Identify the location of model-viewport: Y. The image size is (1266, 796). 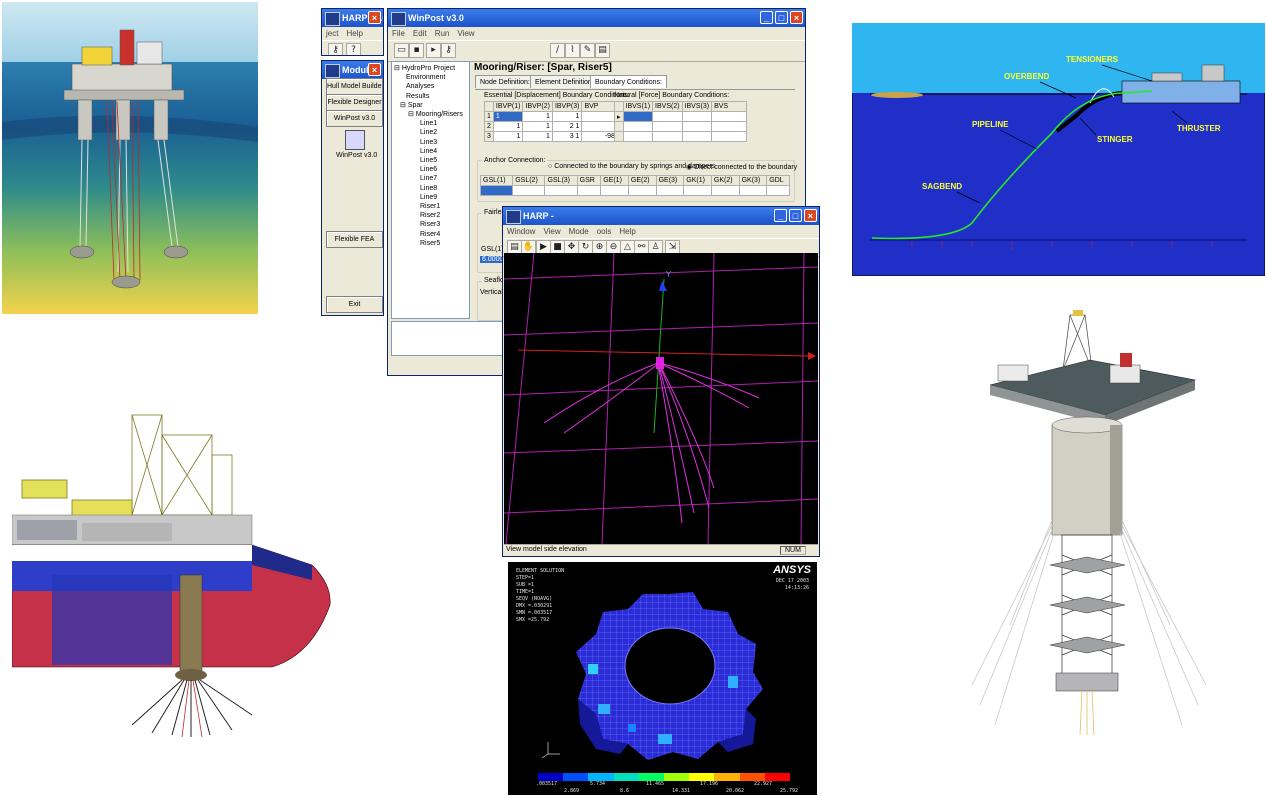
(661, 398).